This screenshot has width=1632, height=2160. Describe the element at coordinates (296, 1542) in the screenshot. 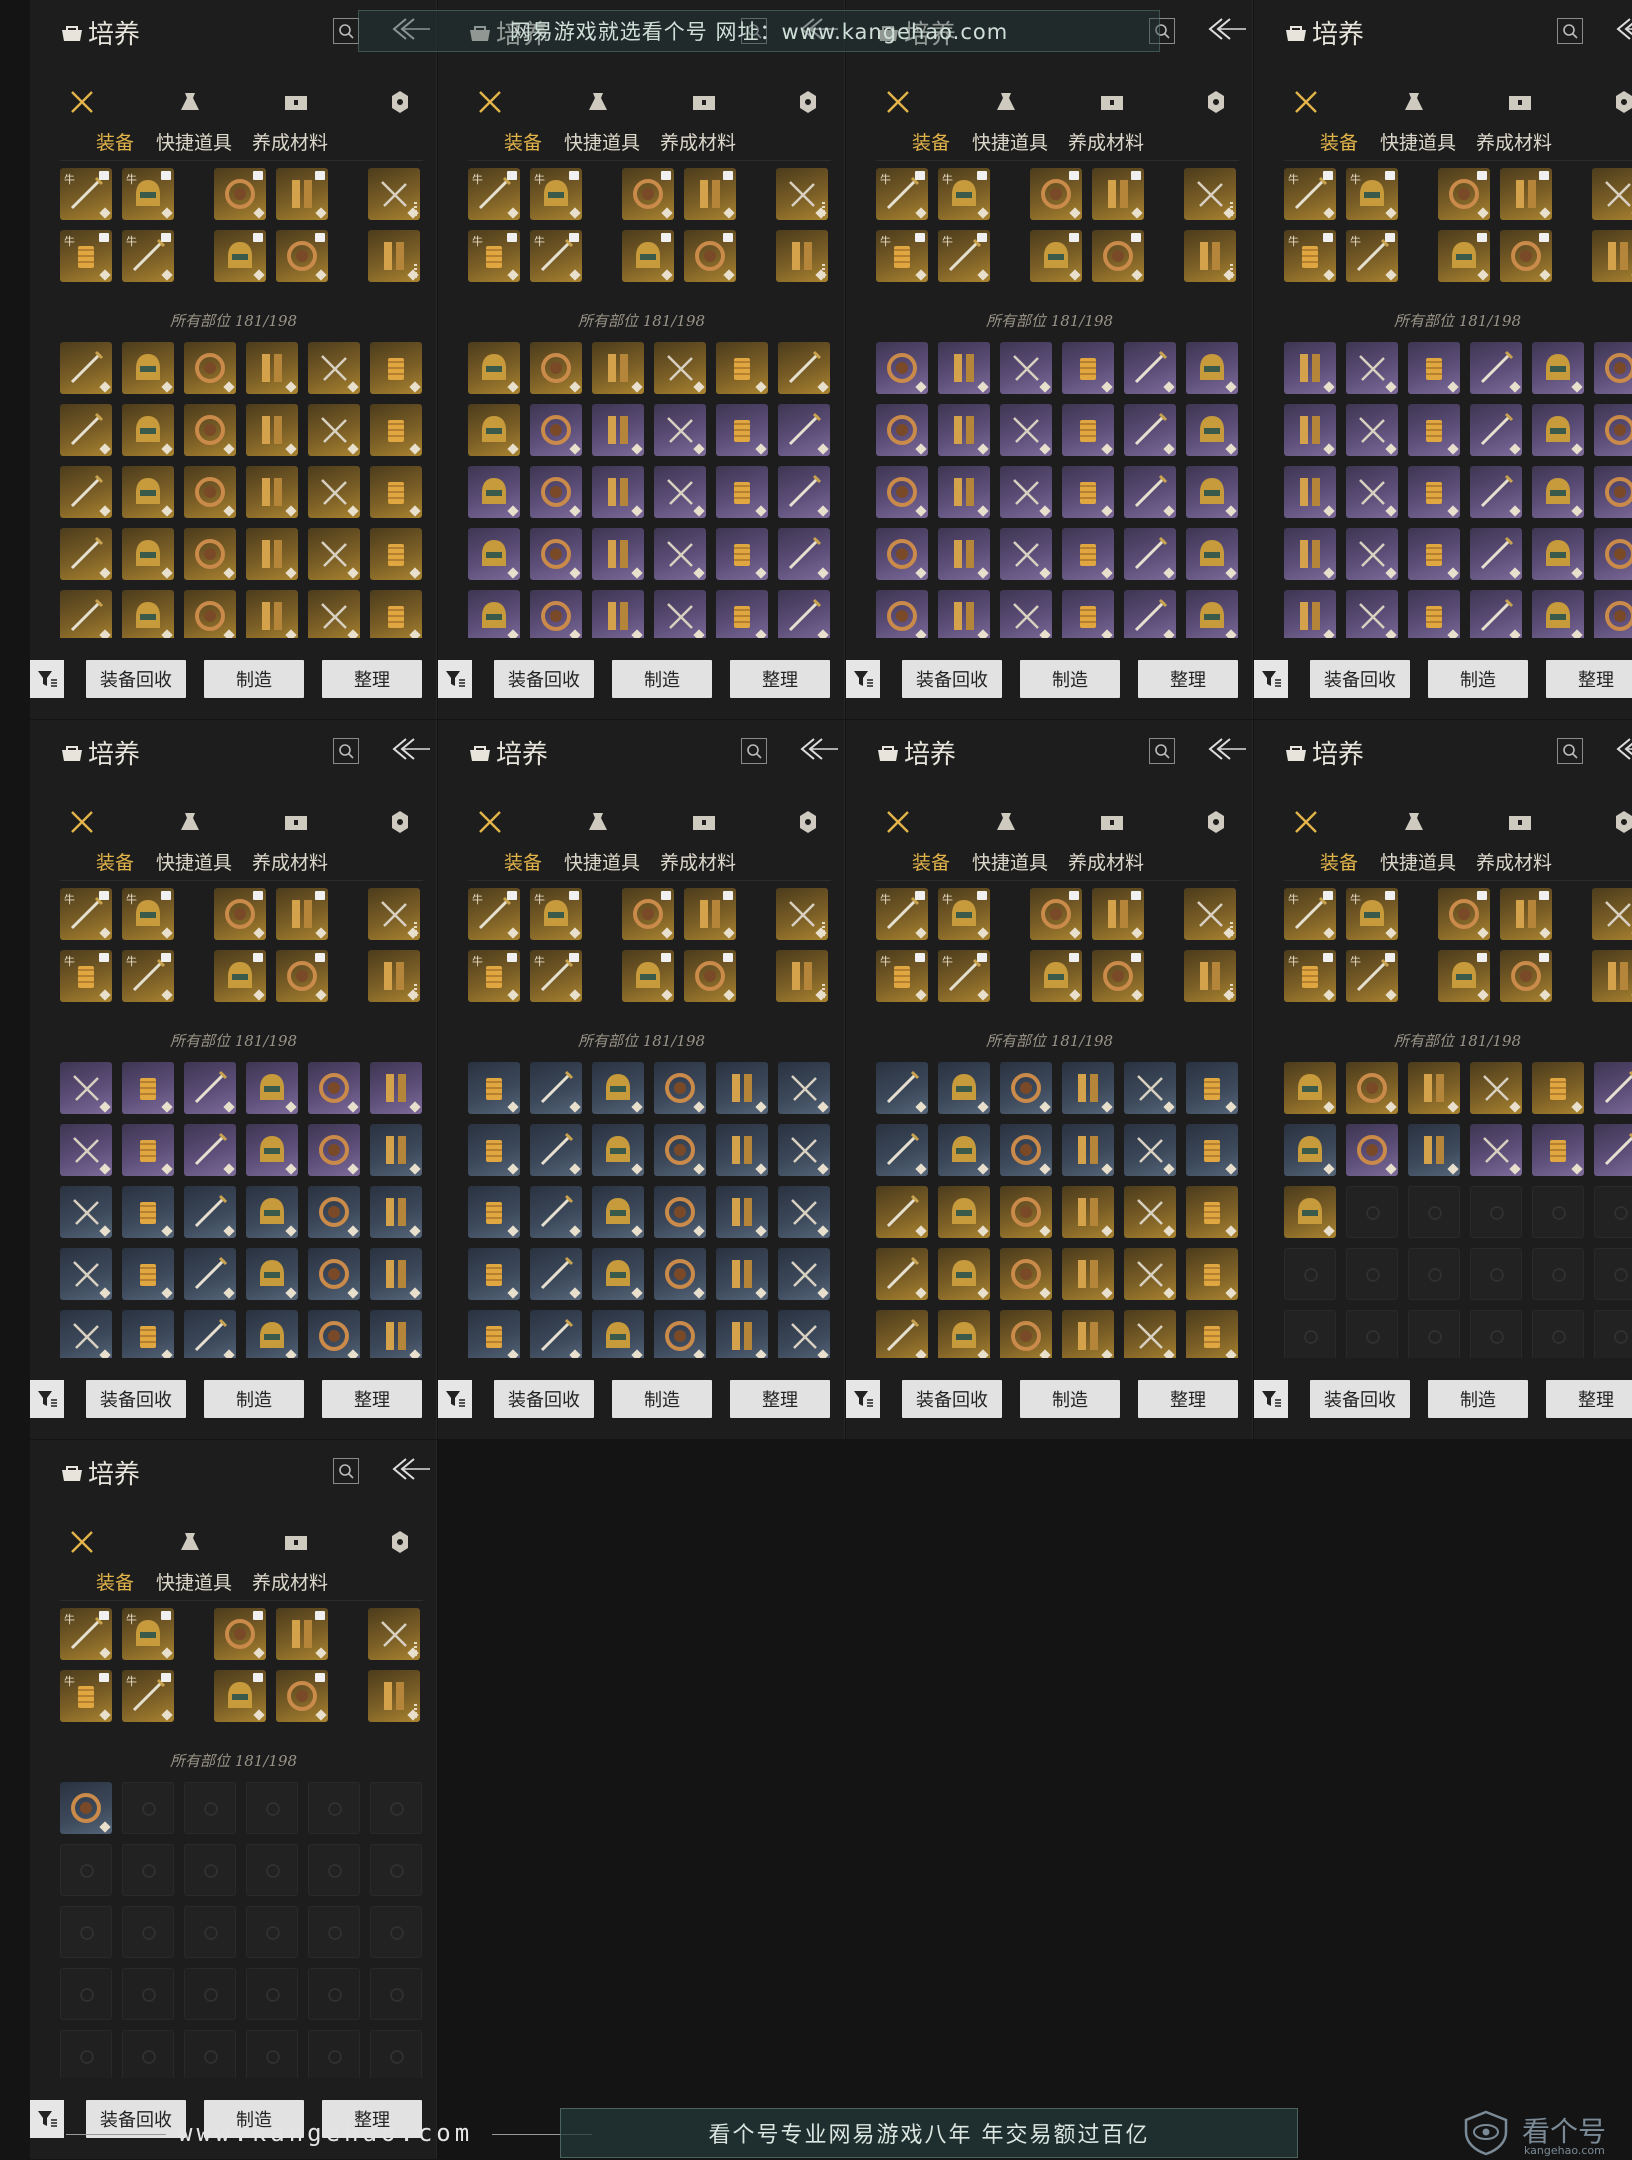

I see `chest-icon` at that location.